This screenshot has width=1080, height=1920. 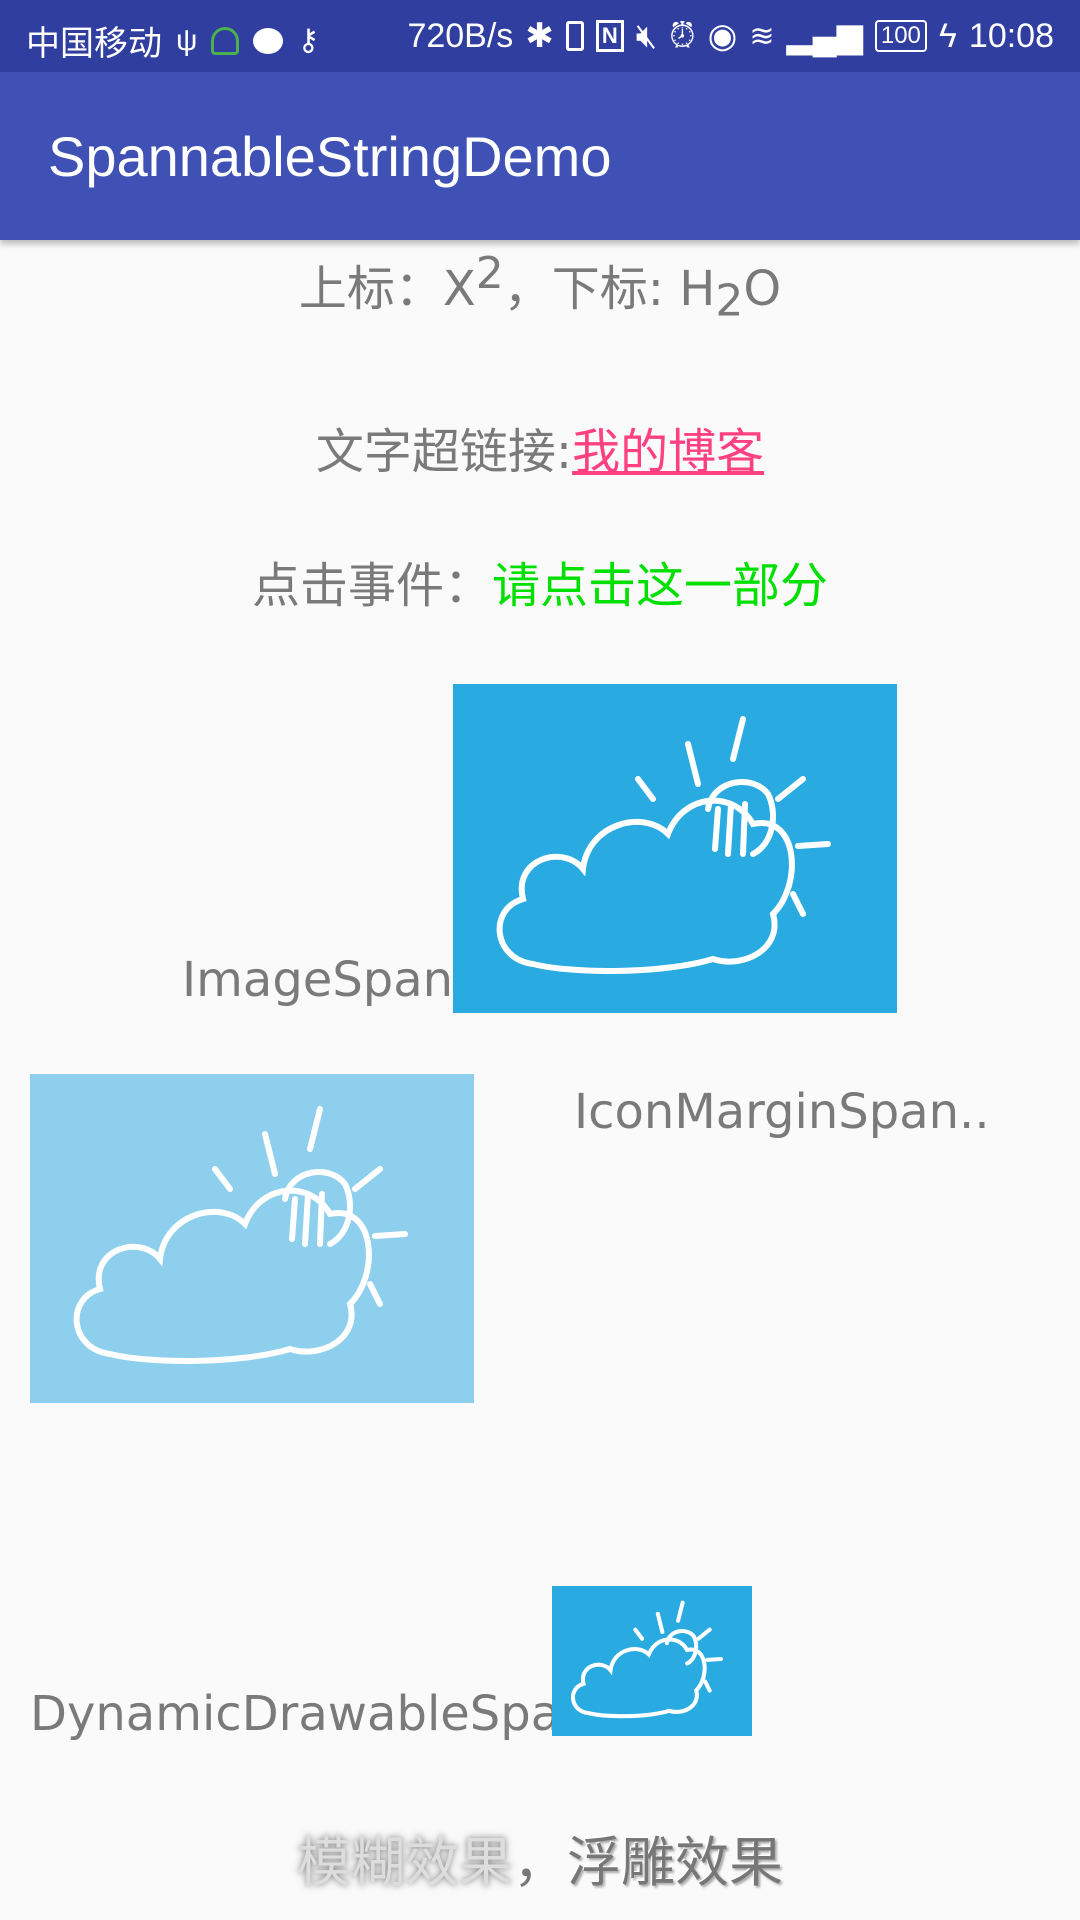 What do you see at coordinates (295, 1714) in the screenshot?
I see `dynamic-drawable-label: DynamicDrawableSpa` at bounding box center [295, 1714].